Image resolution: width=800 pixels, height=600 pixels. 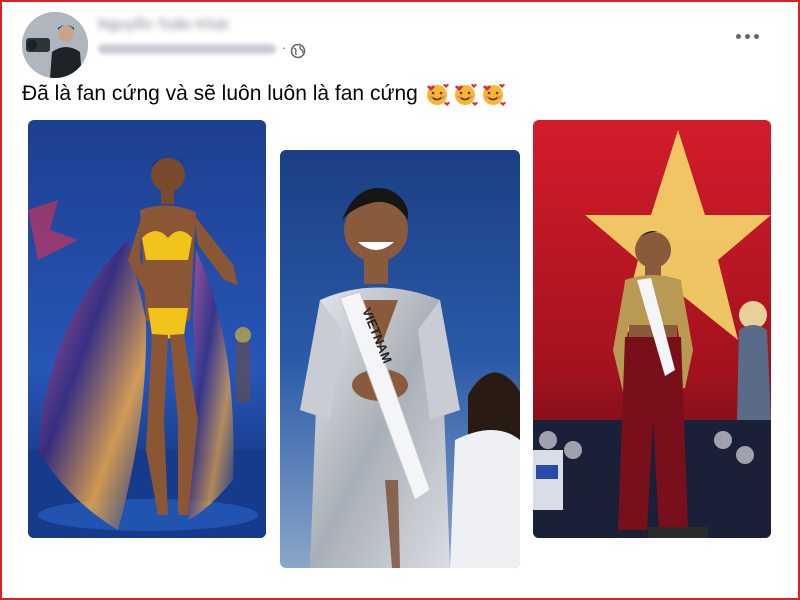 I want to click on author-avatar, so click(x=55, y=45).